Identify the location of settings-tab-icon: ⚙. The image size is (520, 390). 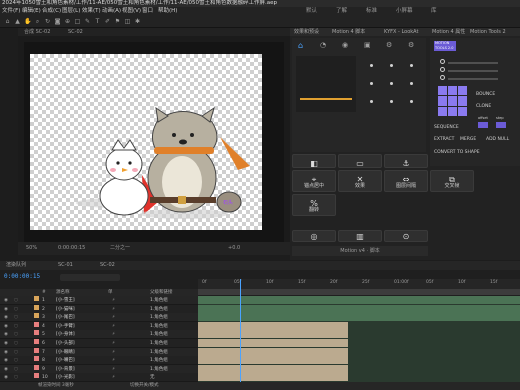
(411, 45).